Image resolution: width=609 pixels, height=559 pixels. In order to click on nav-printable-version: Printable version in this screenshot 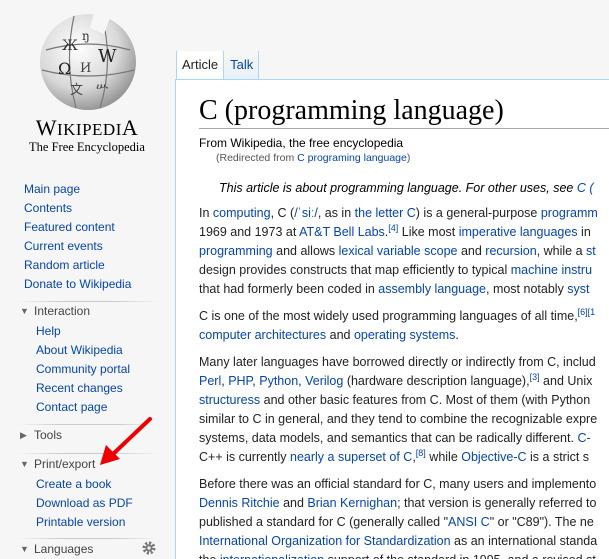, I will do `click(84, 522)`.